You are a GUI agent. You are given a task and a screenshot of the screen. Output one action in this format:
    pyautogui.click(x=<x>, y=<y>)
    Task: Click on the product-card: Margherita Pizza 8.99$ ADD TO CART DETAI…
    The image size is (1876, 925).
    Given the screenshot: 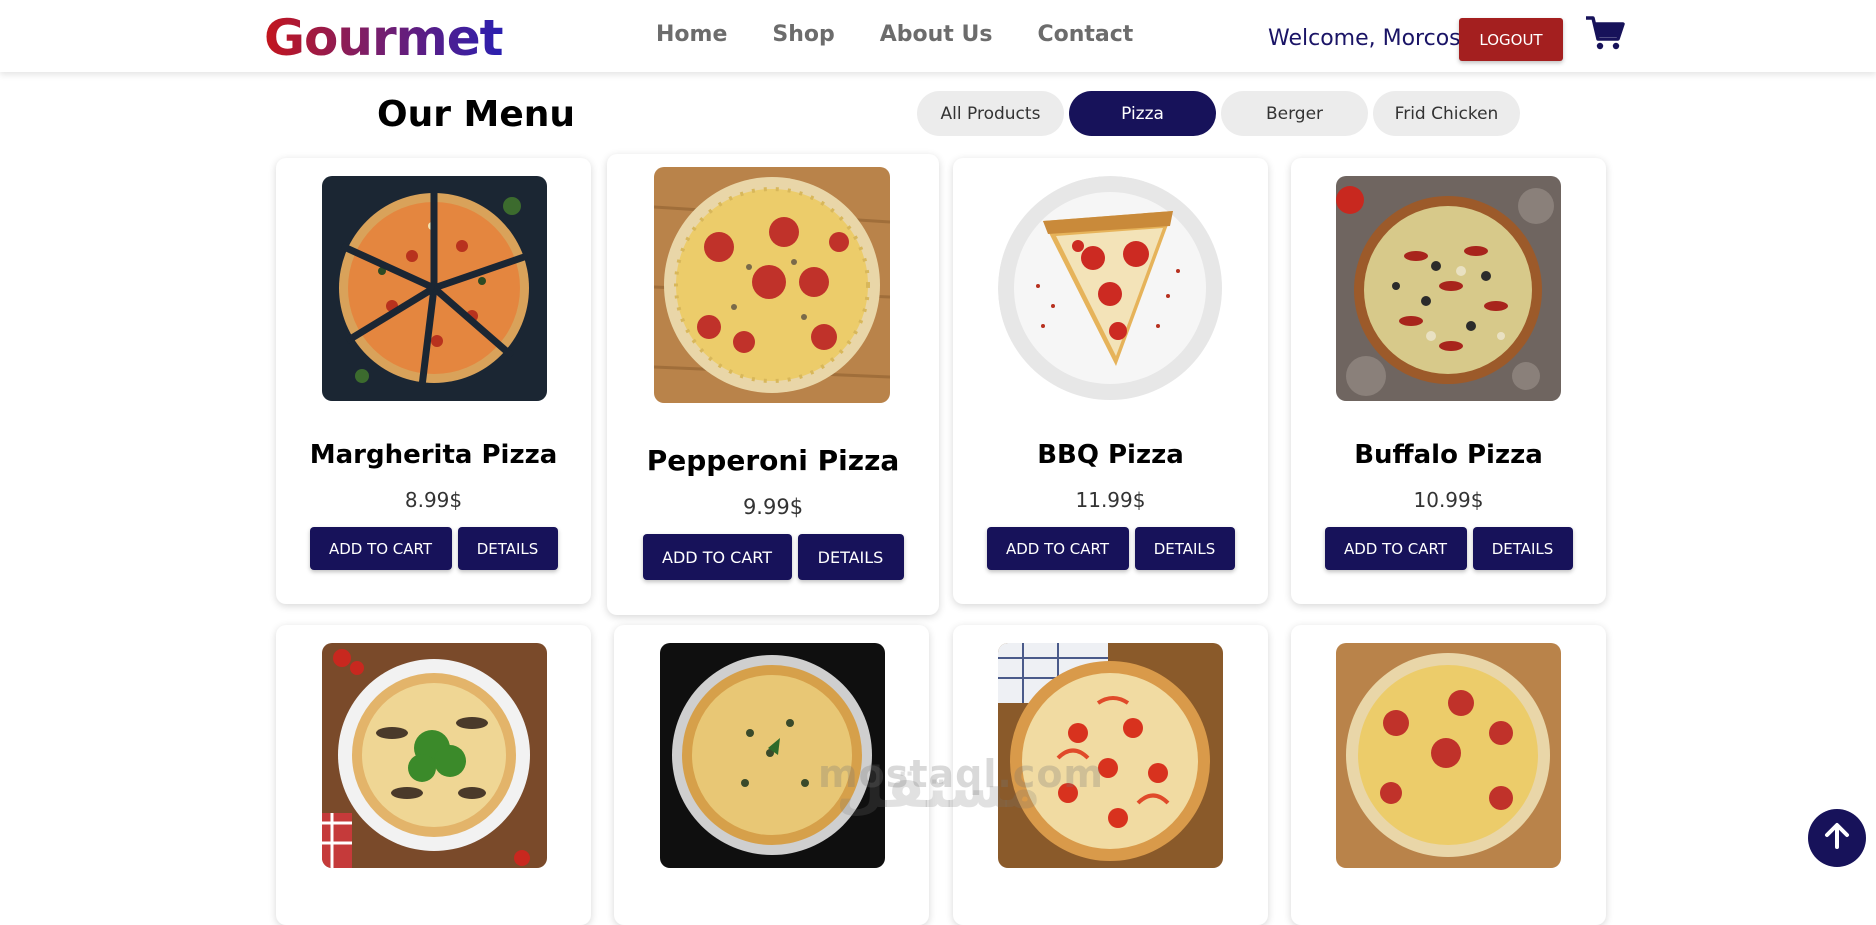 What is the action you would take?
    pyautogui.click(x=433, y=381)
    